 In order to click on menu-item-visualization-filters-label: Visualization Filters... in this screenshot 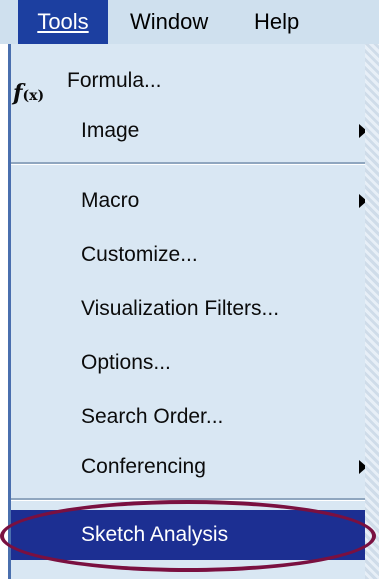, I will do `click(180, 308)`.